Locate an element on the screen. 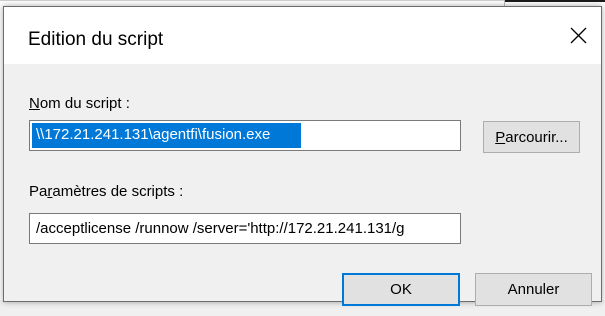 The image size is (605, 316). script-name-value: \\172.21.241.131\agentfi\fusion.exe is located at coordinates (166, 135).